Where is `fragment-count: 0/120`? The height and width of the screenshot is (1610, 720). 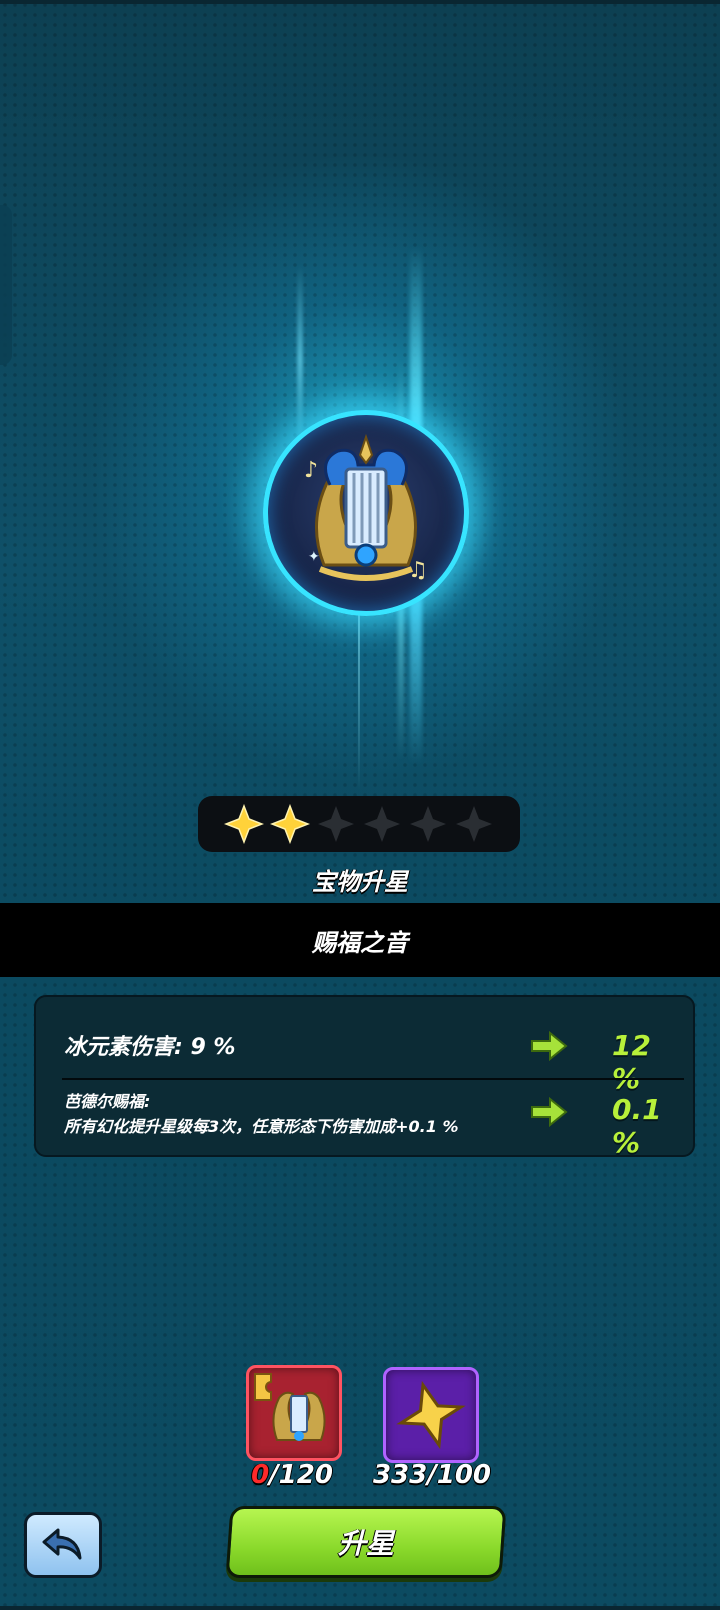 fragment-count: 0/120 is located at coordinates (292, 1475).